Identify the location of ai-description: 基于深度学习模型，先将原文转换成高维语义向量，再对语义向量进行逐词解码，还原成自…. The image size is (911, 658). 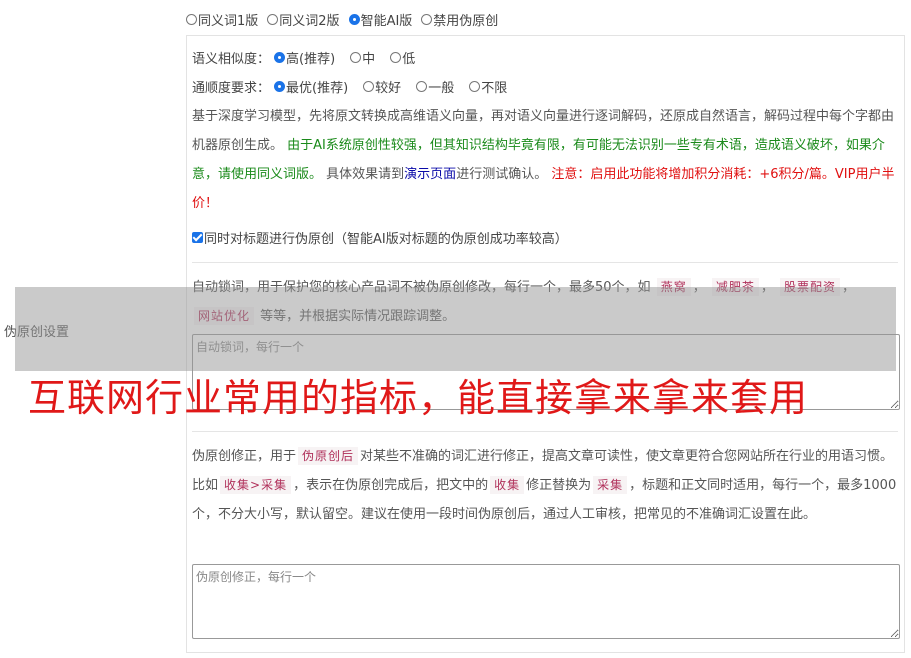
(543, 160).